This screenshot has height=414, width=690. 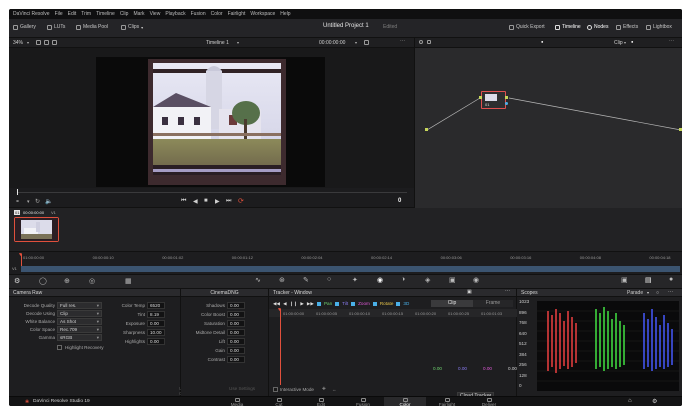 I want to click on 3d-checkbox, so click(x=398, y=303).